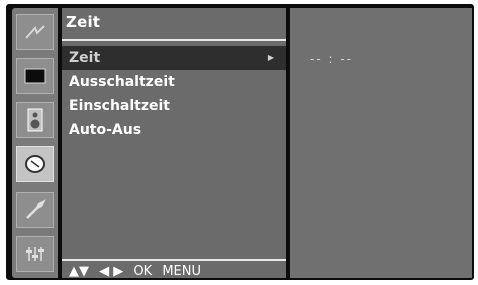  What do you see at coordinates (174, 130) in the screenshot?
I see `menu-item-auto-aus: Auto-Aus` at bounding box center [174, 130].